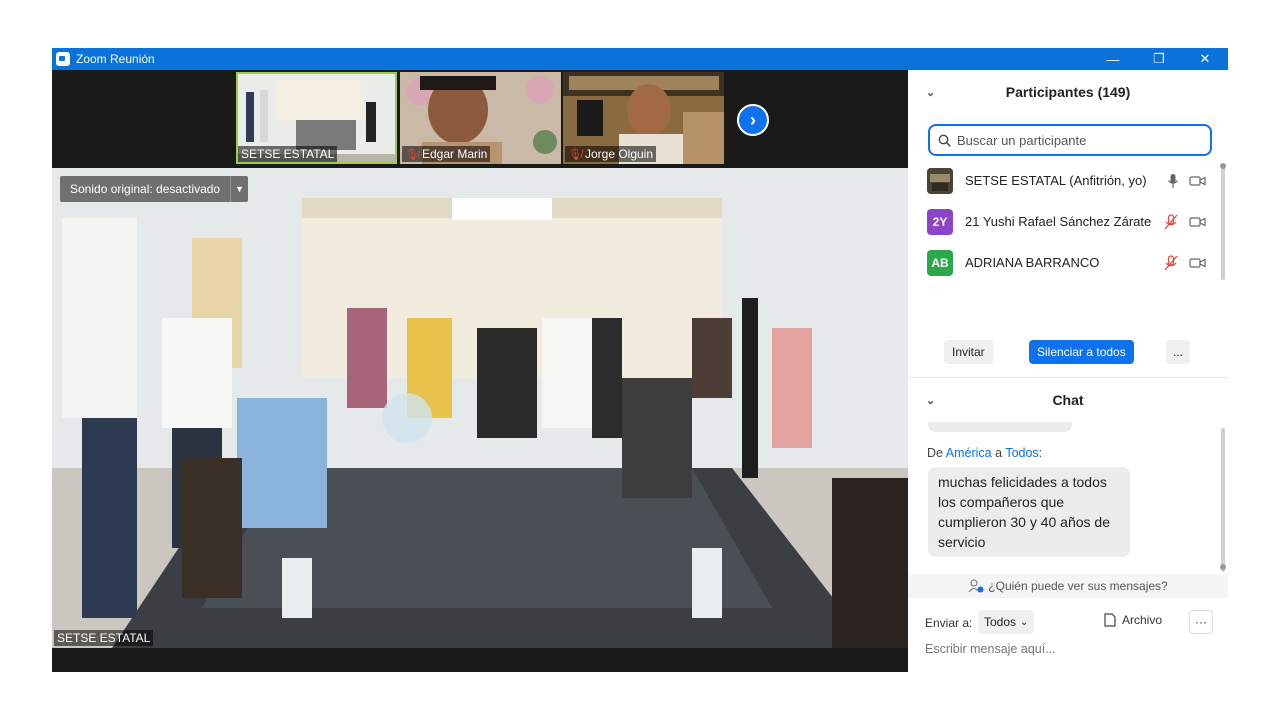 This screenshot has height=720, width=1280. I want to click on avatar, so click(940, 180).